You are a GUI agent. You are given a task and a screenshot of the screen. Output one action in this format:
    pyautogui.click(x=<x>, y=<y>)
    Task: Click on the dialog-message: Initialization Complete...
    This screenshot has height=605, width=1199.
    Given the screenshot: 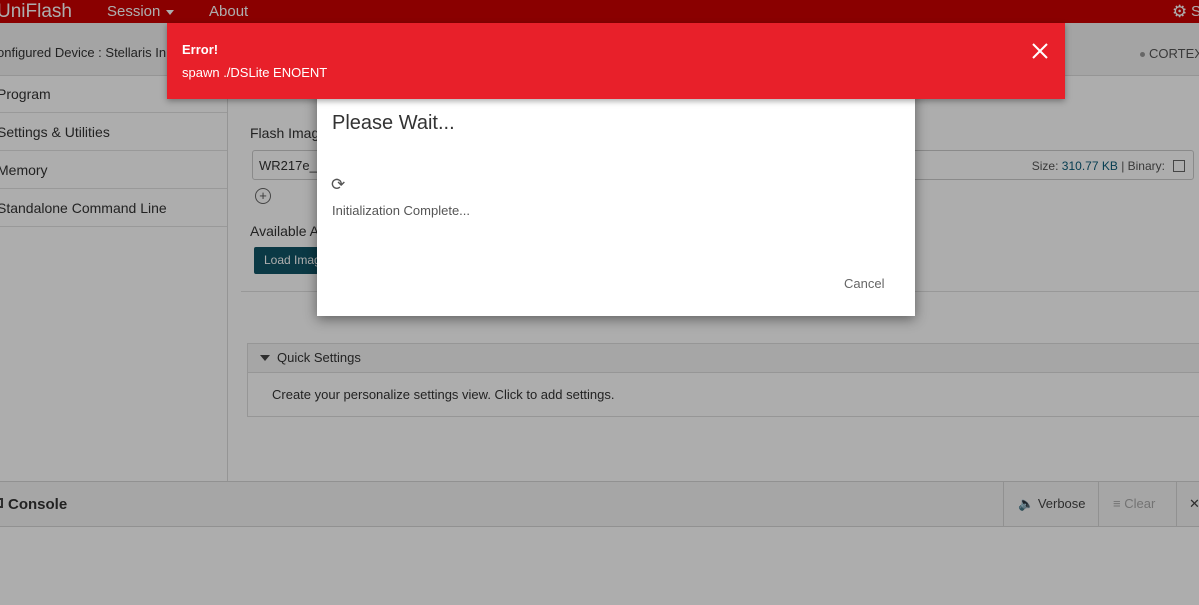 What is the action you would take?
    pyautogui.click(x=401, y=210)
    